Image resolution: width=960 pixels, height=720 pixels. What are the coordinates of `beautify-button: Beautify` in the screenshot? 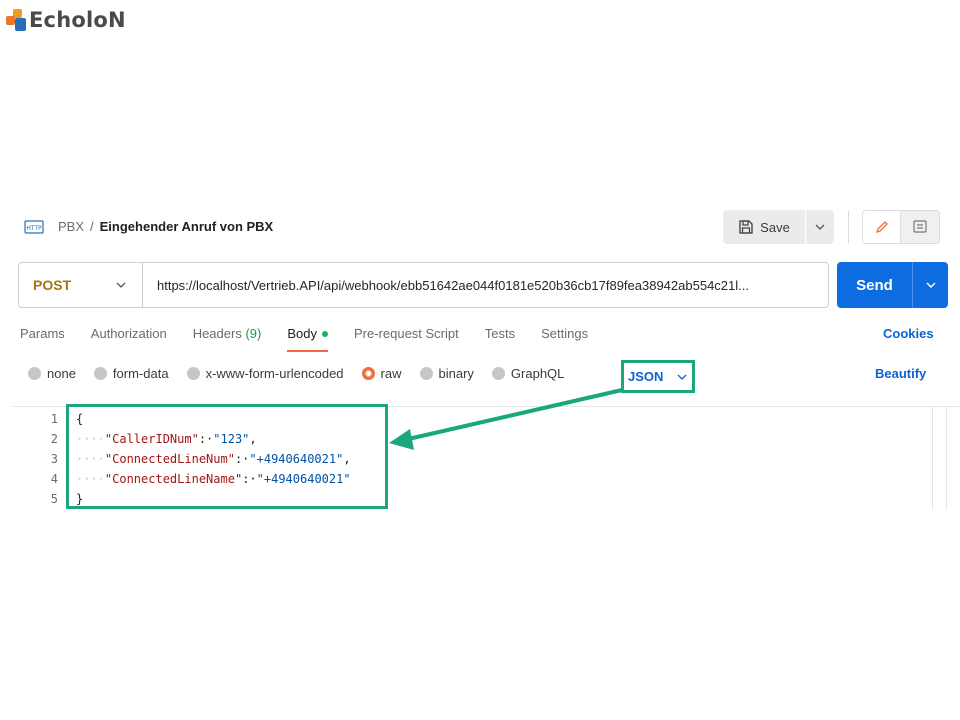 It's located at (900, 373).